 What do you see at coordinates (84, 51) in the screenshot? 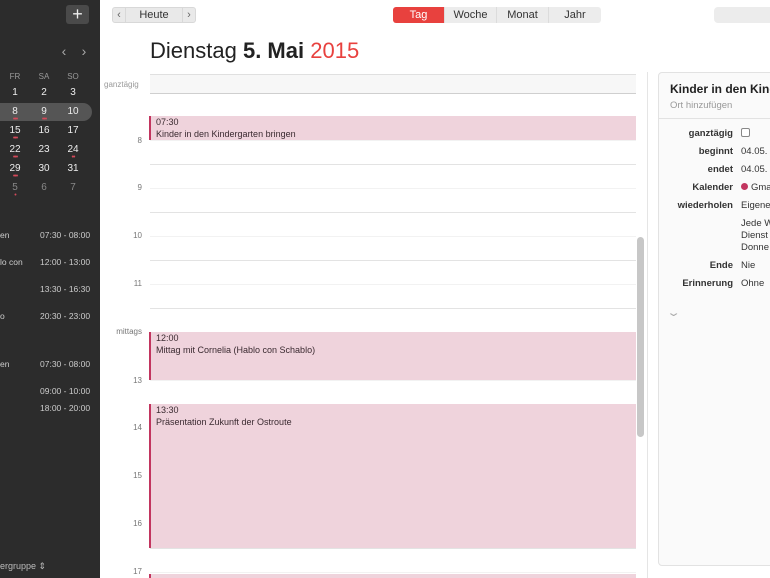
I see `mini-calendar-next-button: ›` at bounding box center [84, 51].